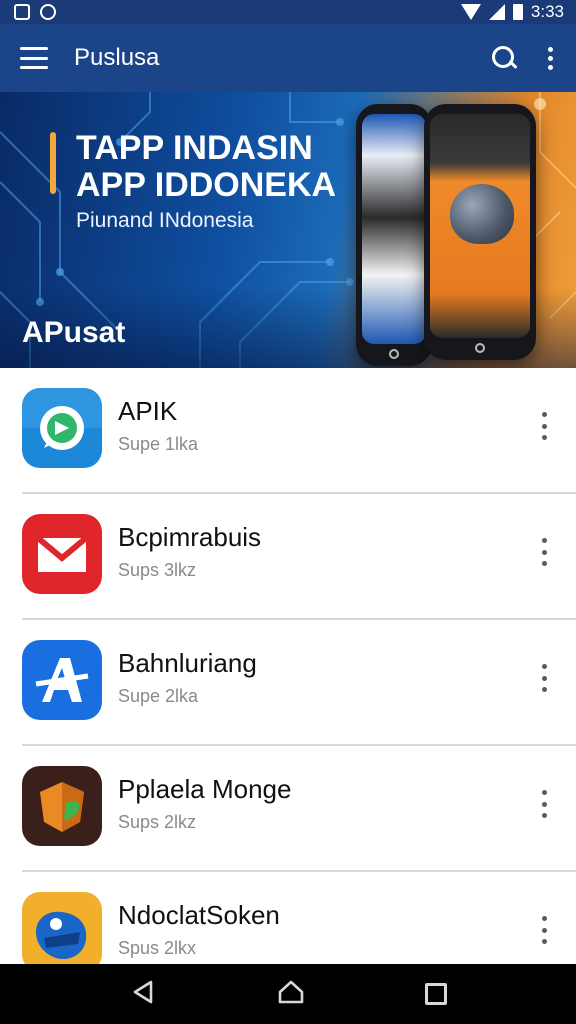 The width and height of the screenshot is (576, 1024). I want to click on home-icon, so click(291, 994).